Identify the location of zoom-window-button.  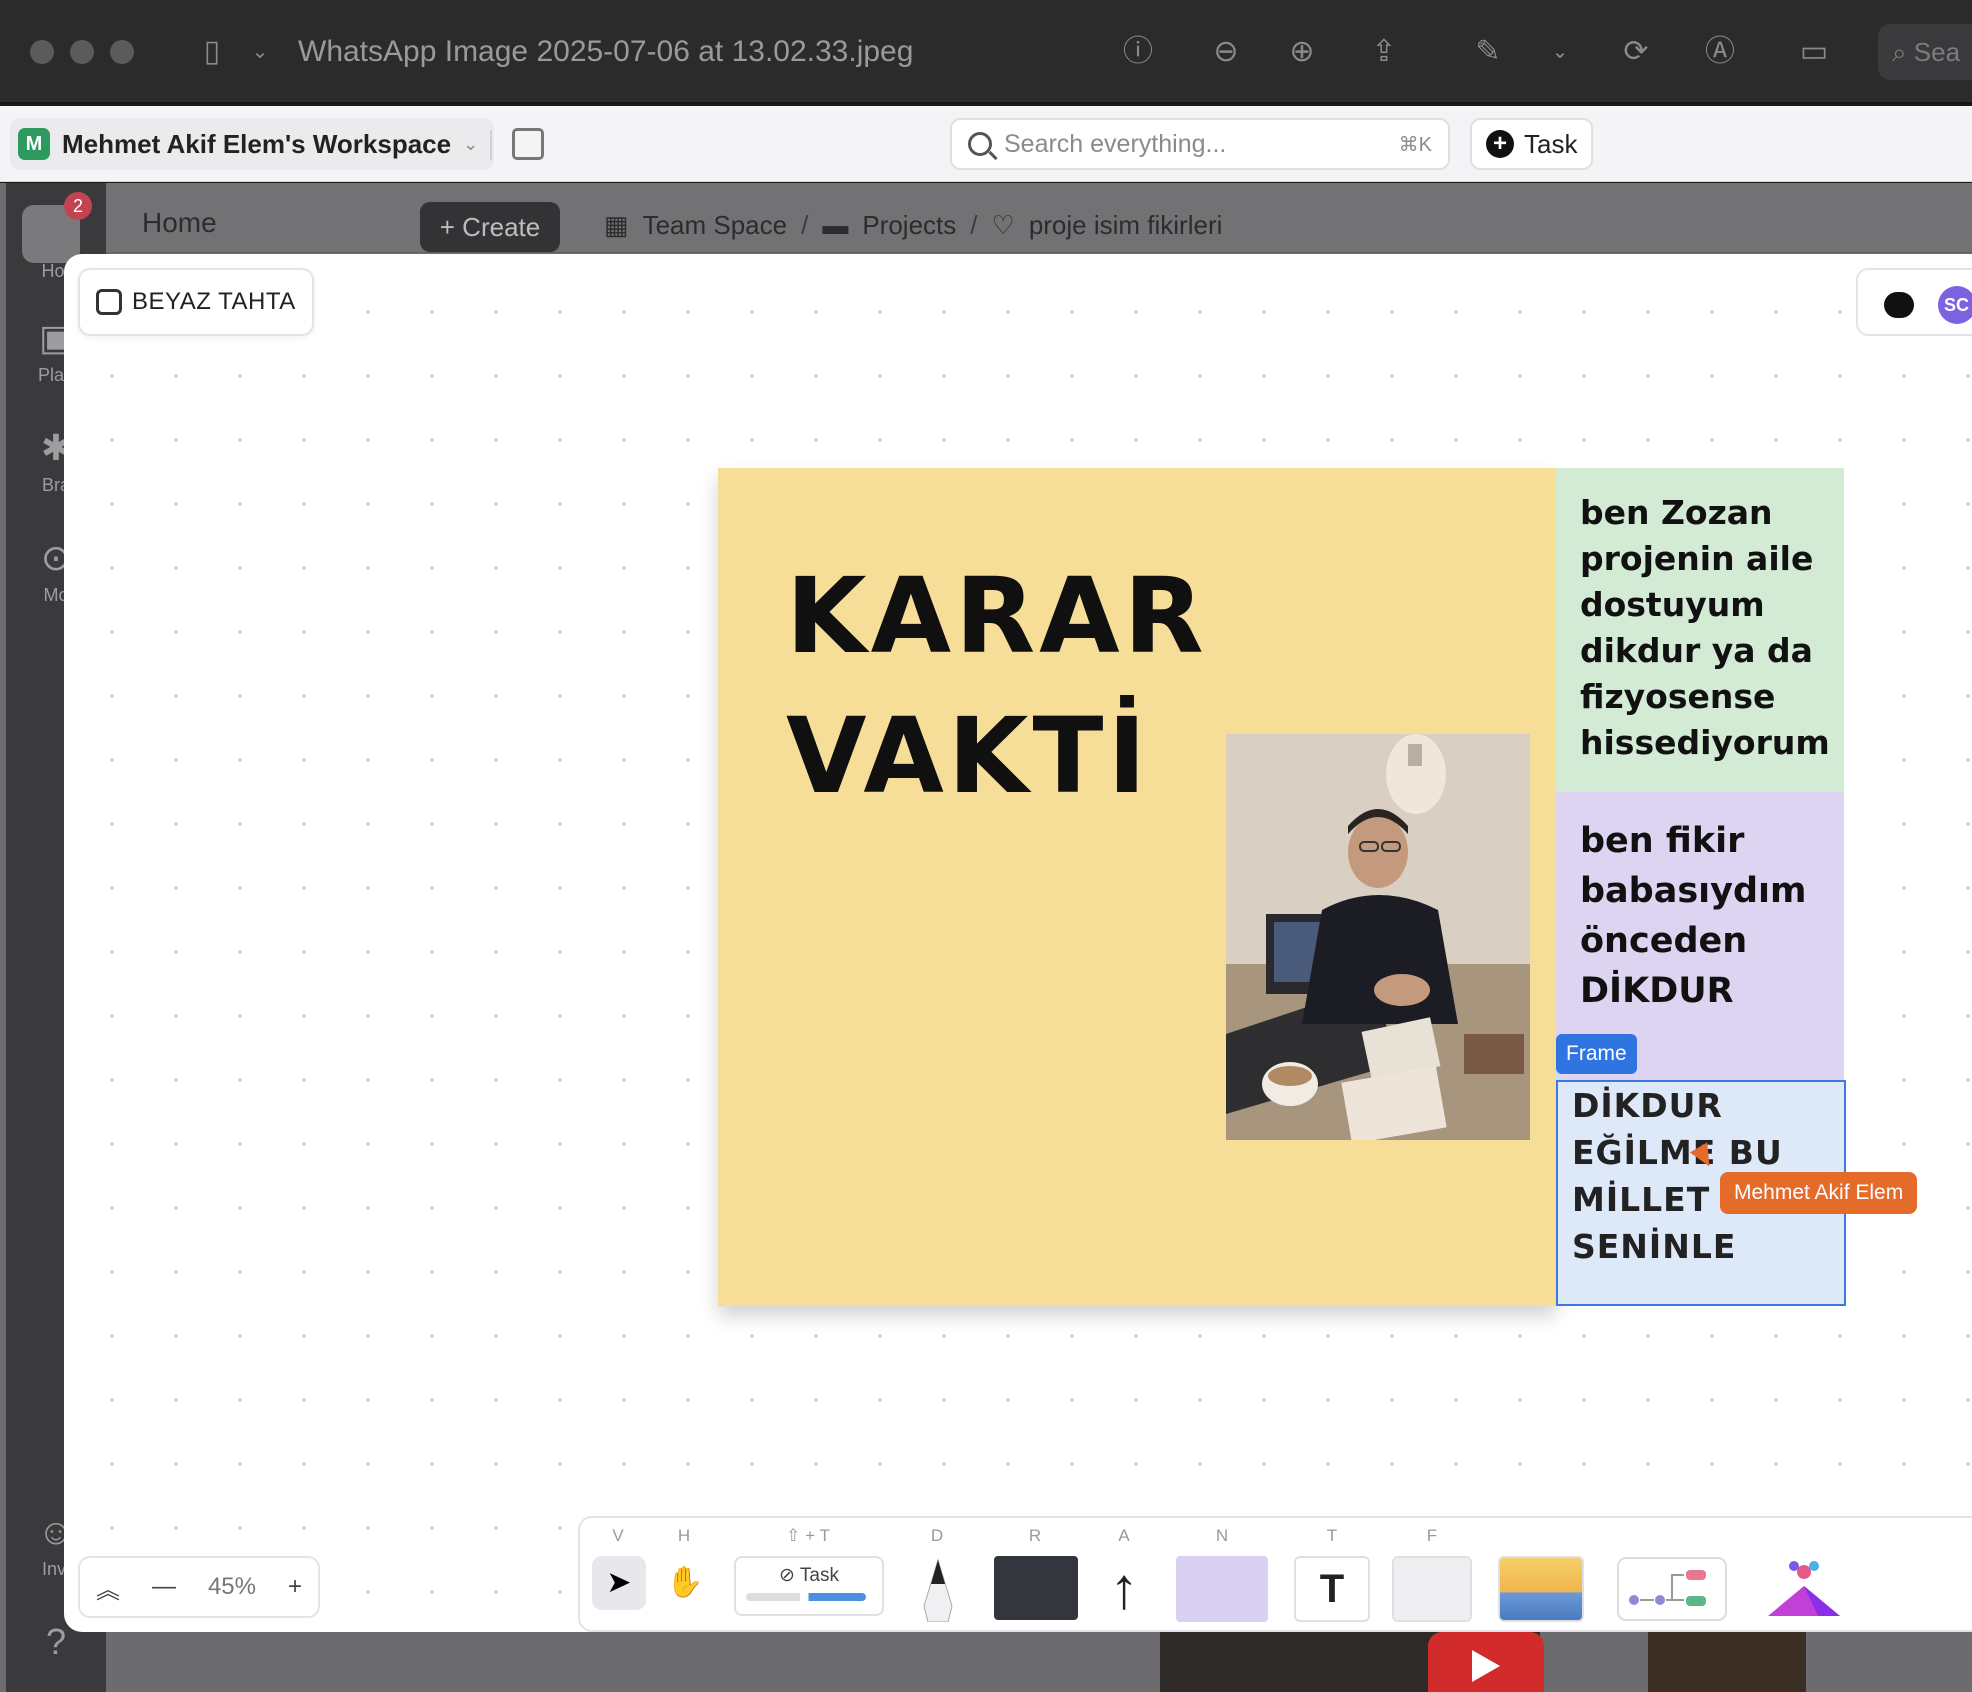
(122, 52).